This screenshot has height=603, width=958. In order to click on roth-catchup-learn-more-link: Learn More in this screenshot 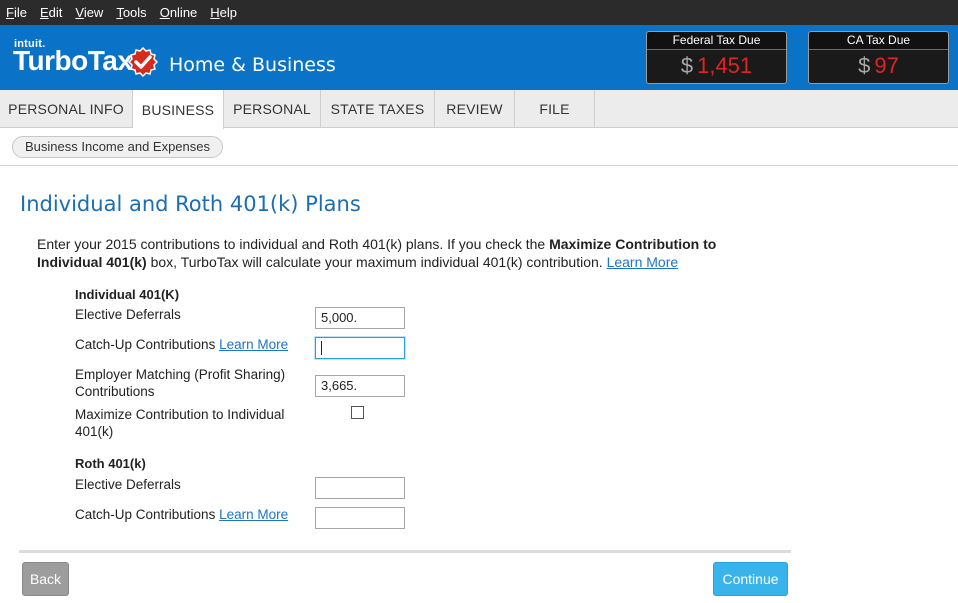, I will do `click(253, 514)`.